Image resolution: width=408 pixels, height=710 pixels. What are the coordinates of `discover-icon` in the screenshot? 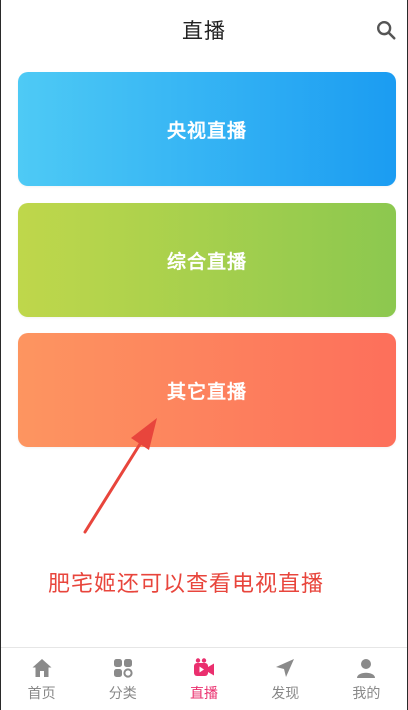 It's located at (285, 668).